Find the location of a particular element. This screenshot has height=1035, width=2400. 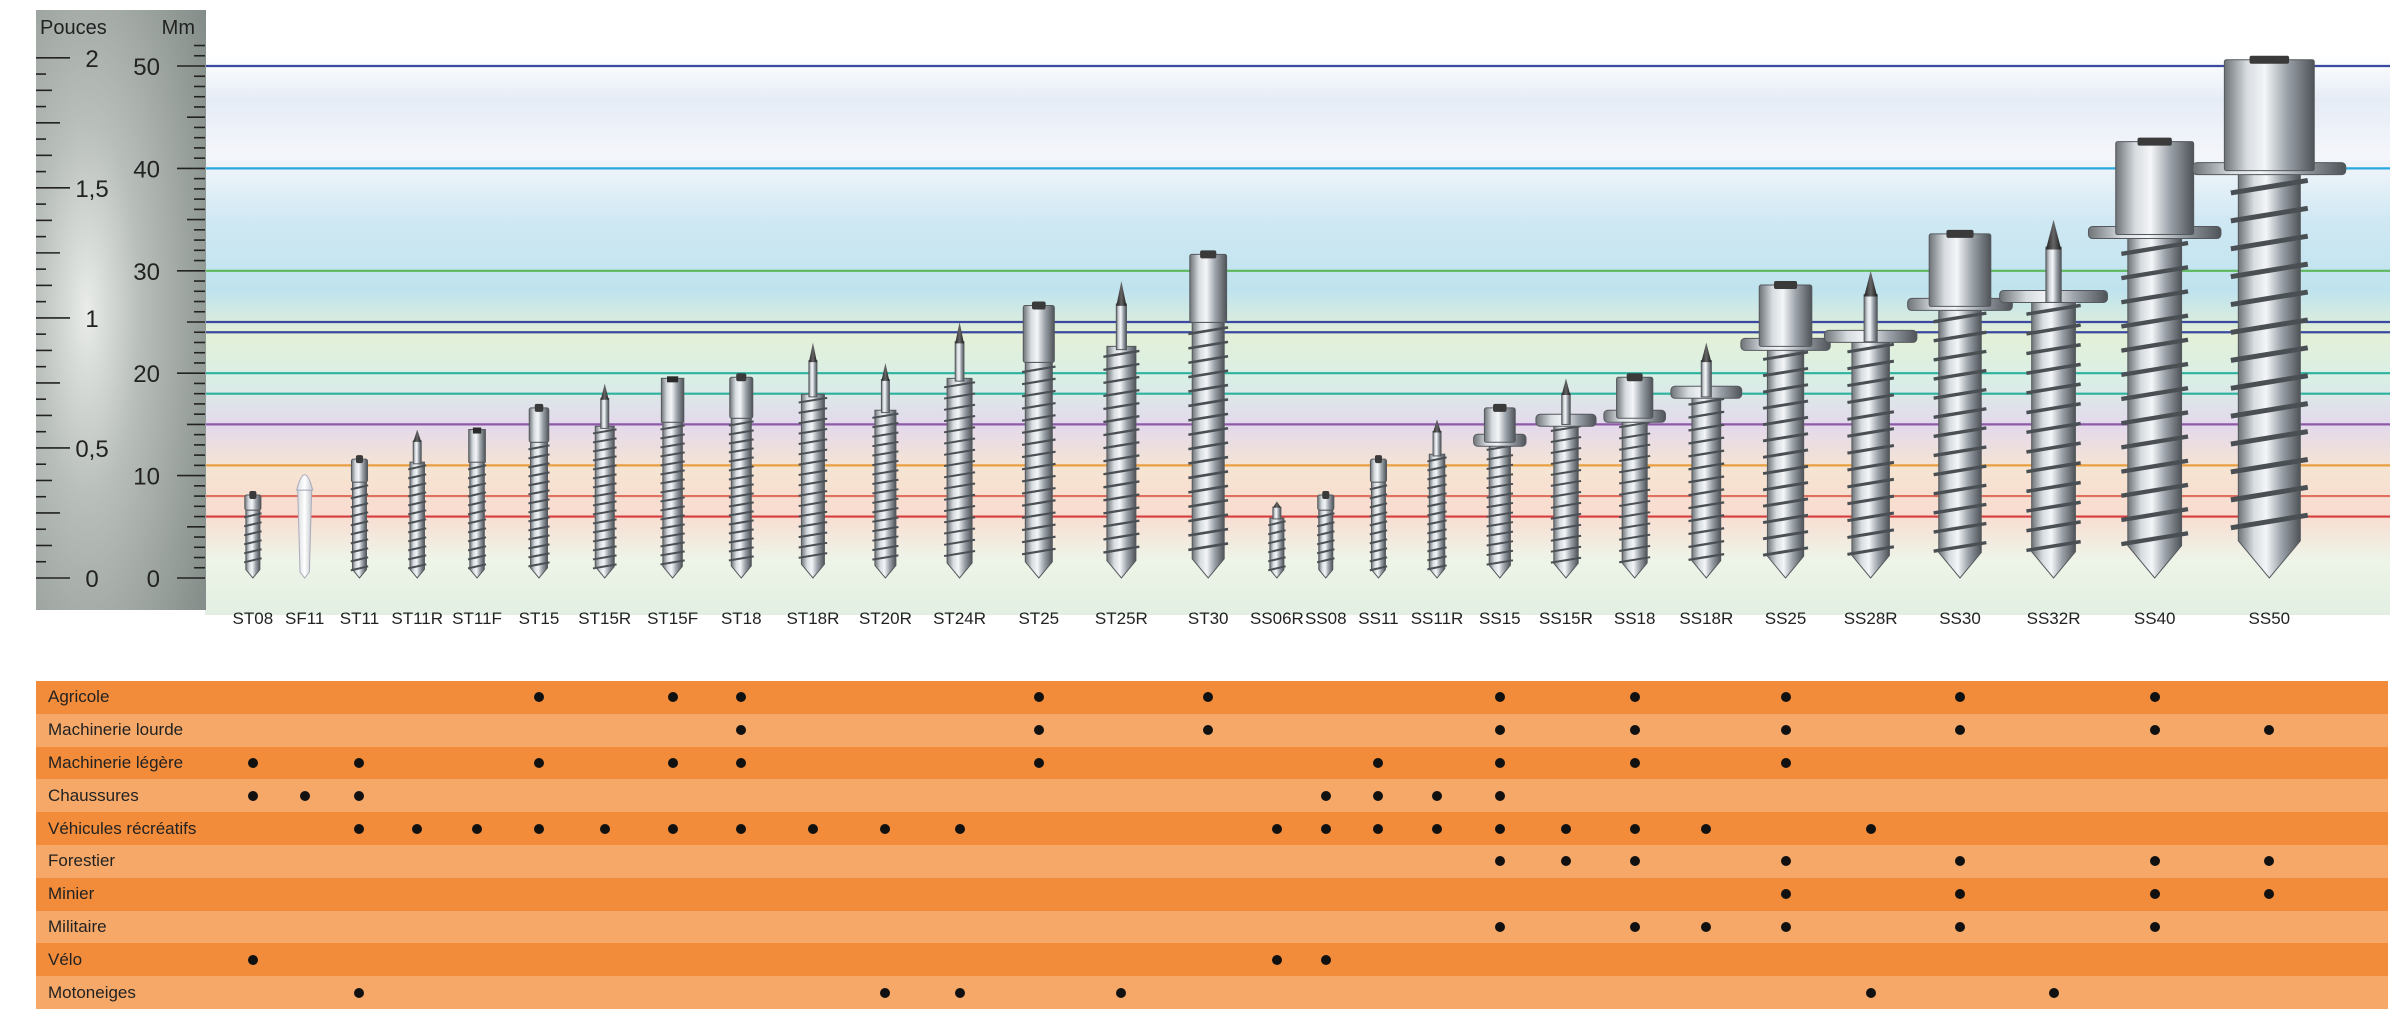

model-label: ST11R is located at coordinates (417, 618).